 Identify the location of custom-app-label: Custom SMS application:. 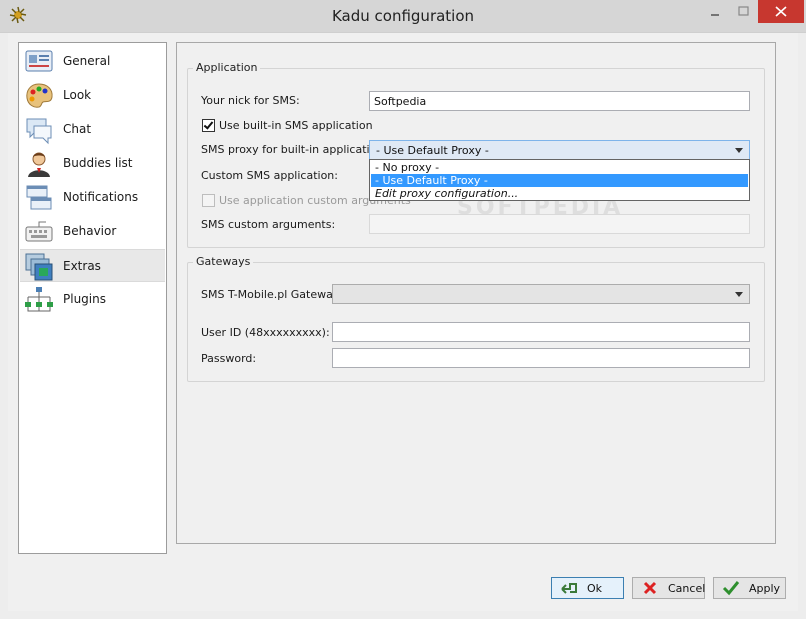
(269, 175).